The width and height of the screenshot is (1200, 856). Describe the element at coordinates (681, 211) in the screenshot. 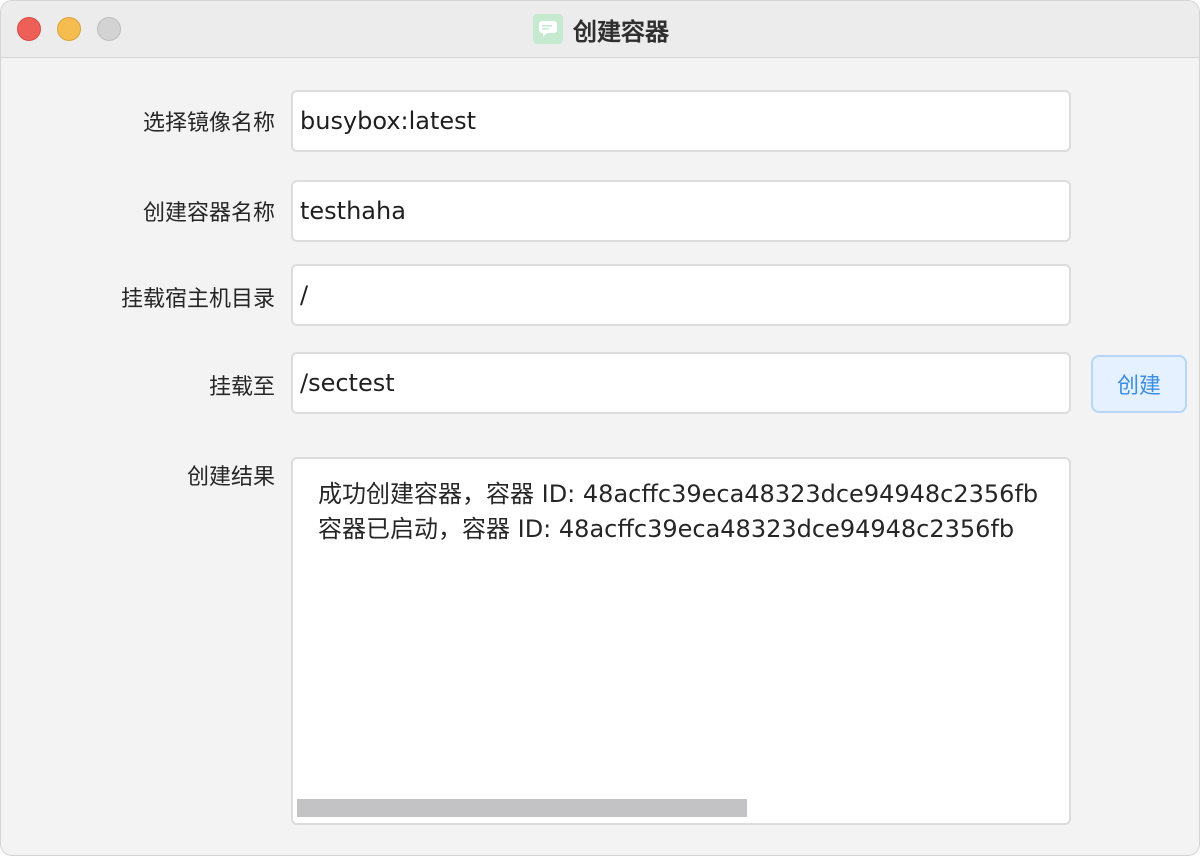

I see `container-name-input` at that location.